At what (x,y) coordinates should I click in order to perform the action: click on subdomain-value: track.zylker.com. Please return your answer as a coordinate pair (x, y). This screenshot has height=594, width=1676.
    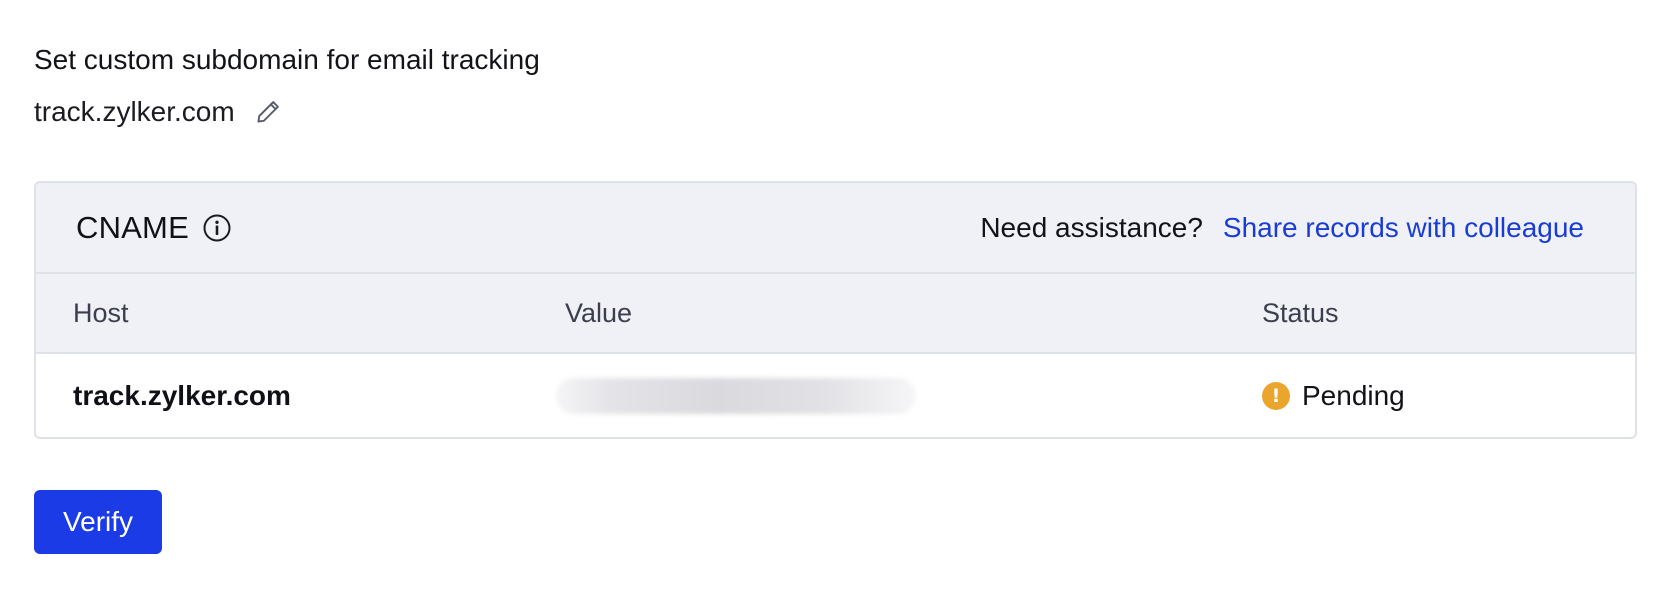
    Looking at the image, I should click on (134, 111).